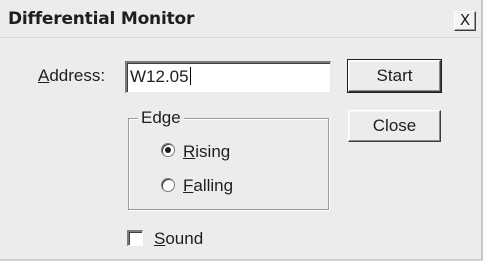 The image size is (483, 261). I want to click on text-caret, so click(190, 76).